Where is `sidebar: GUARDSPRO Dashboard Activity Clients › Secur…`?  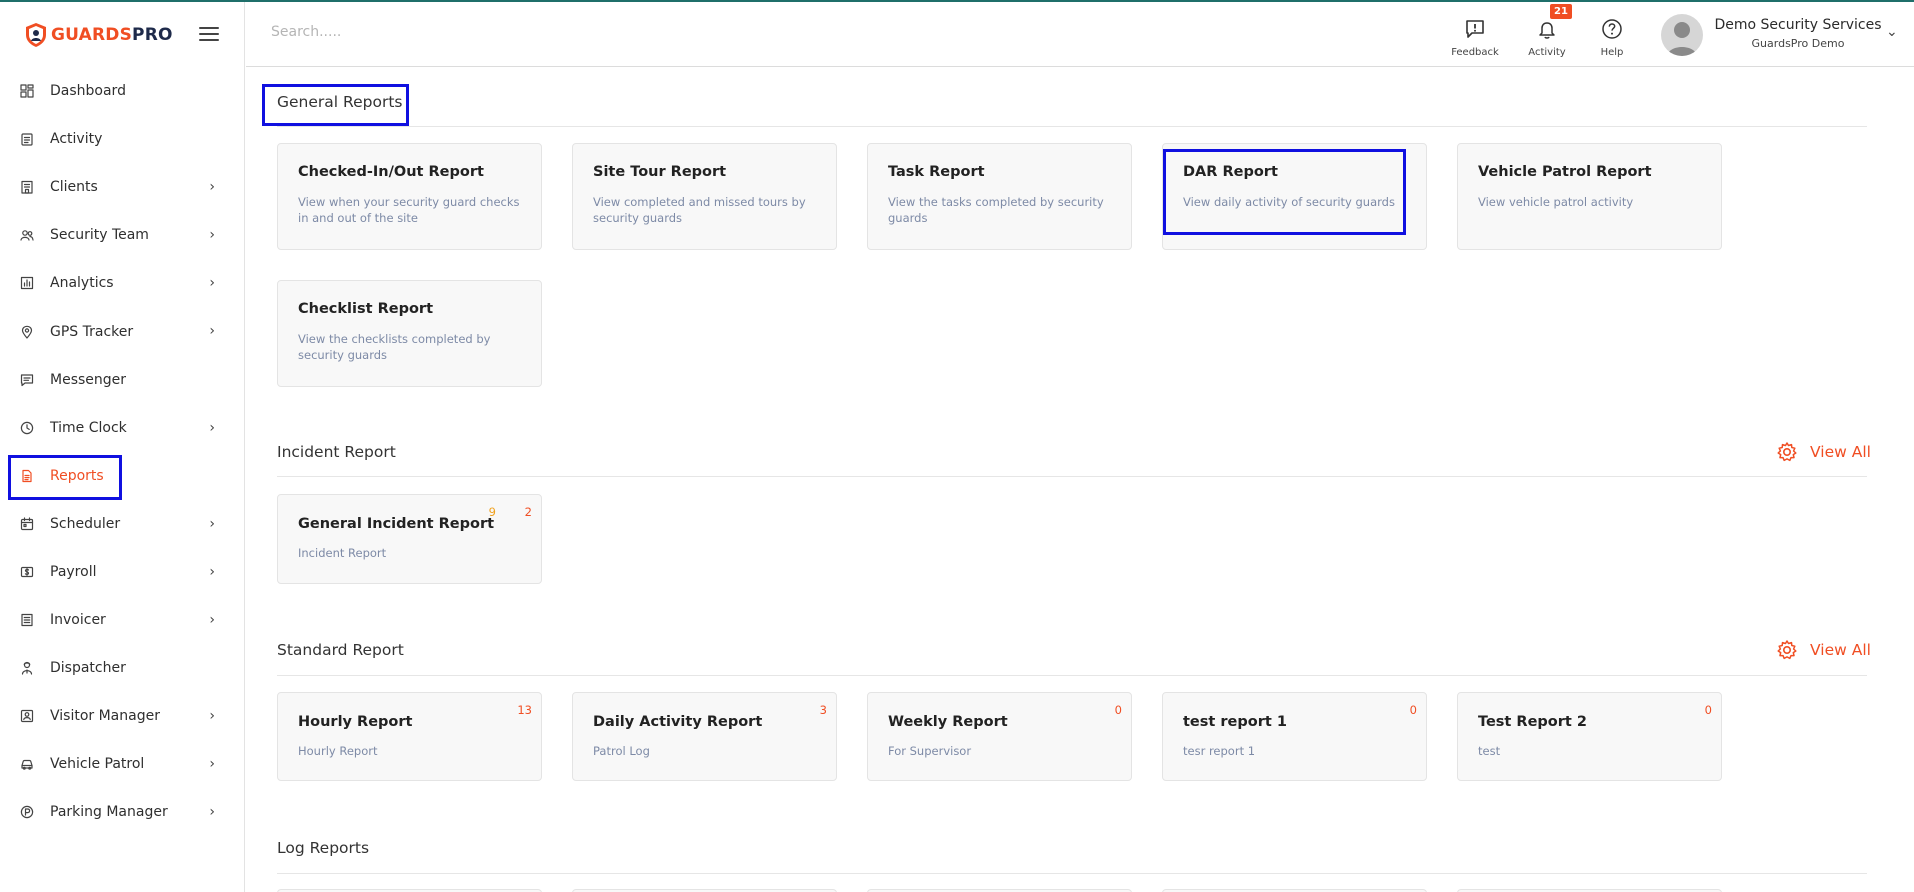
sidebar: GUARDSPRO Dashboard Activity Clients › Secur… is located at coordinates (122, 447).